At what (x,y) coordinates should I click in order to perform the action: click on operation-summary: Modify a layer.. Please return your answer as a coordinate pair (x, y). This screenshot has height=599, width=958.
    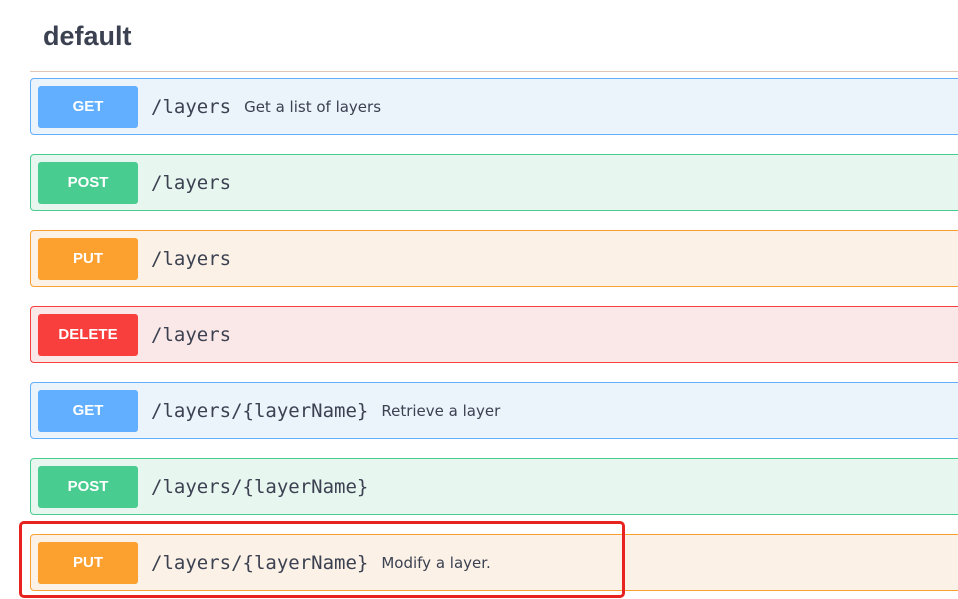
    Looking at the image, I should click on (436, 562).